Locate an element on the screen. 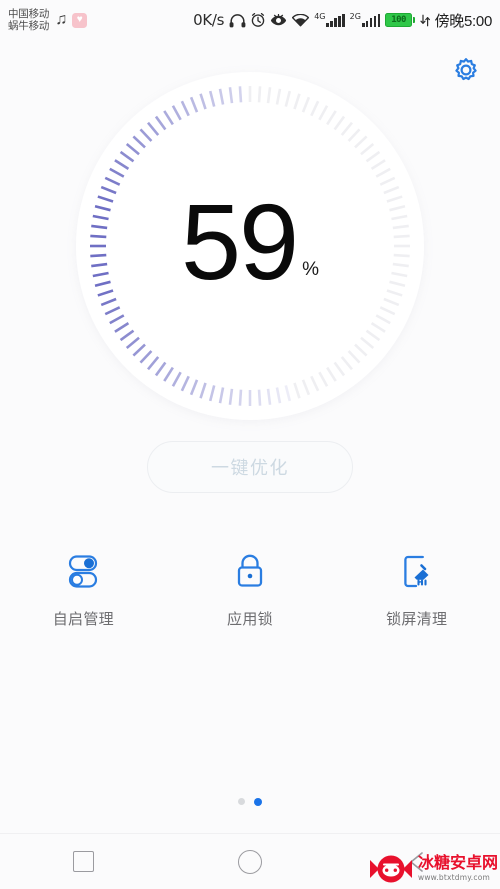 This screenshot has width=500, height=889. nav-home-button is located at coordinates (250, 861).